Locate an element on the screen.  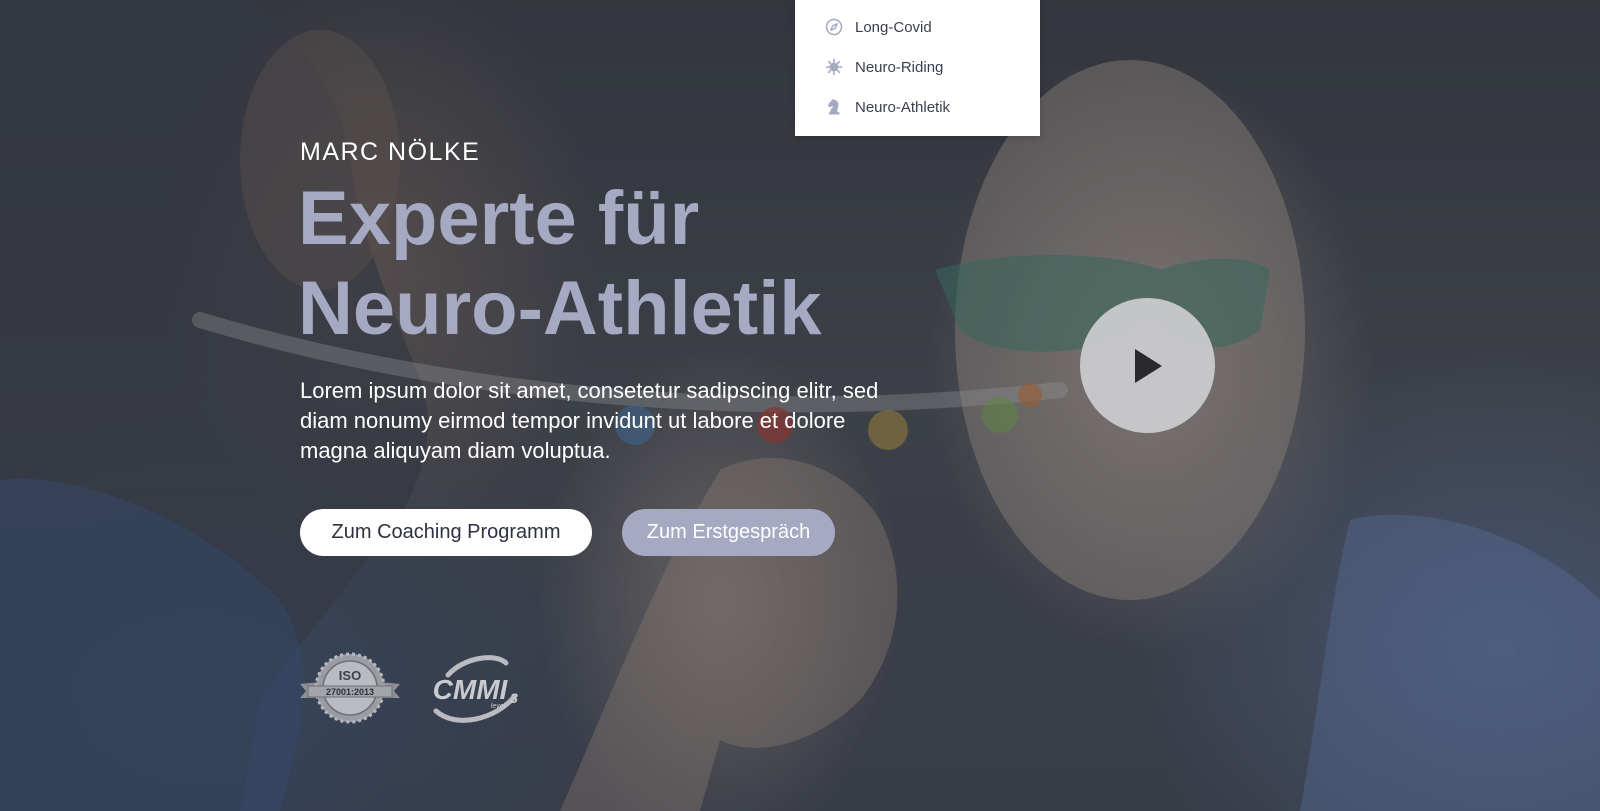
video-play-button is located at coordinates (1147, 365).